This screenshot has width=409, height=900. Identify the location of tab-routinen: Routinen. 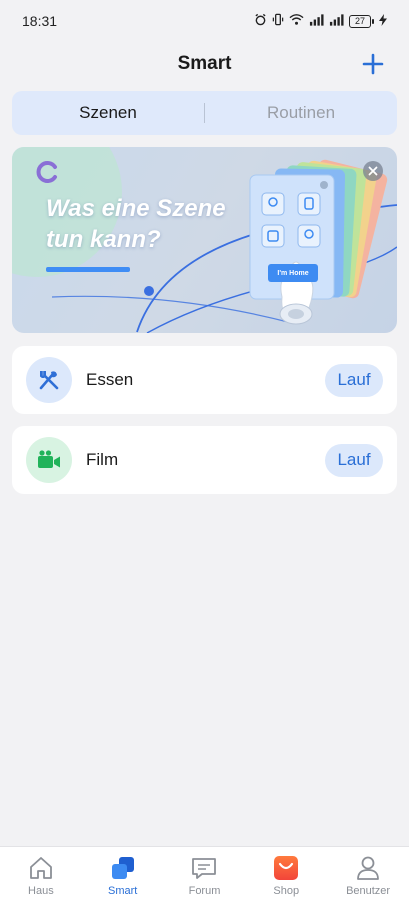
(301, 113).